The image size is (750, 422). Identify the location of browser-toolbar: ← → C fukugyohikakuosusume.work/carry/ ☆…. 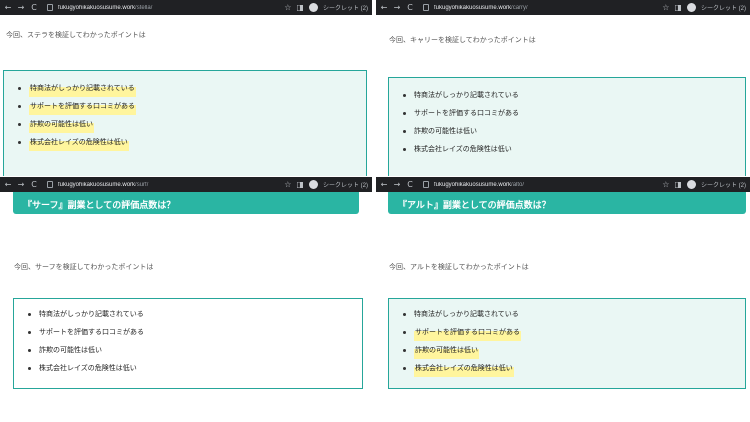
(563, 7).